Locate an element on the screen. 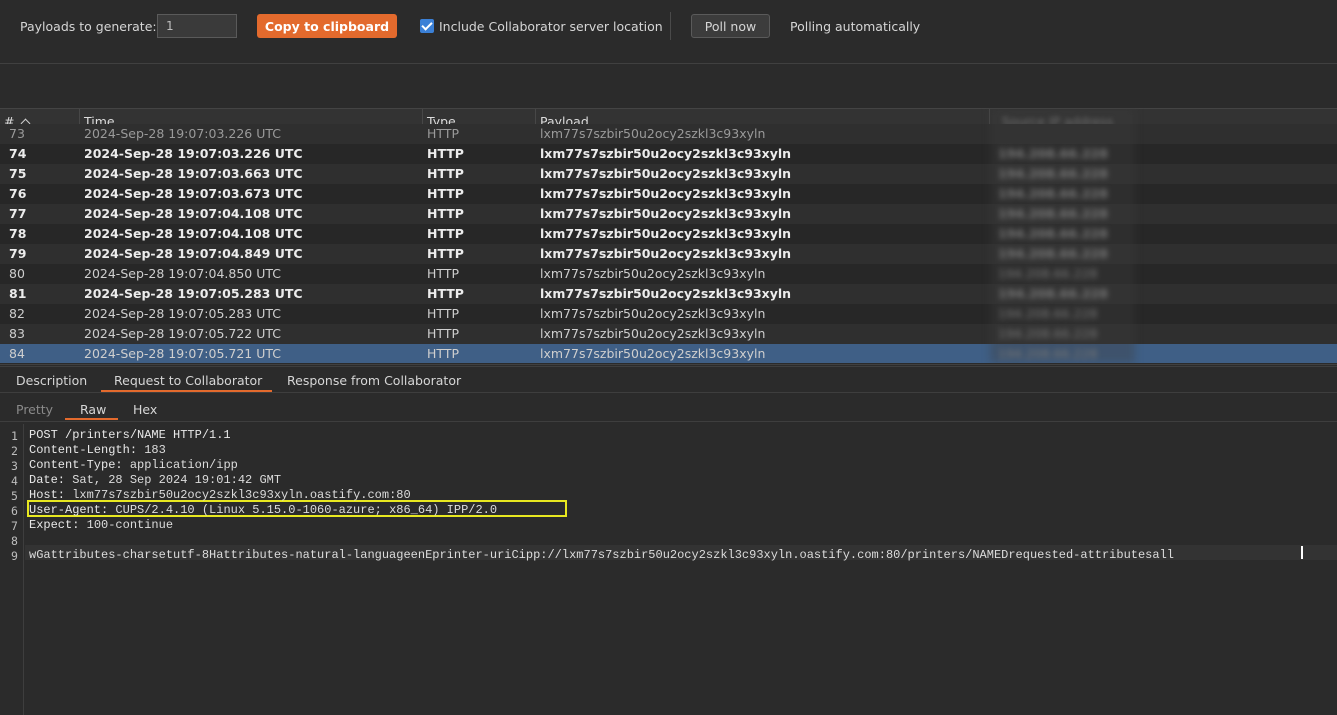 The width and height of the screenshot is (1337, 715). view-tabs: Pretty Raw Hex is located at coordinates (668, 409).